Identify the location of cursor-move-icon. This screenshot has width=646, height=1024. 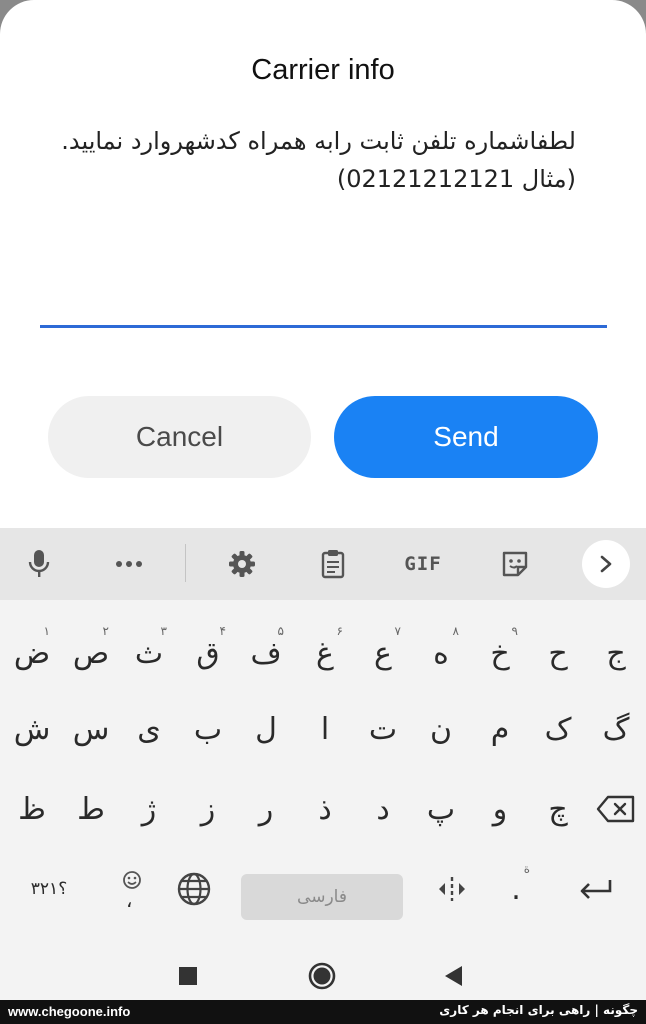
(452, 889).